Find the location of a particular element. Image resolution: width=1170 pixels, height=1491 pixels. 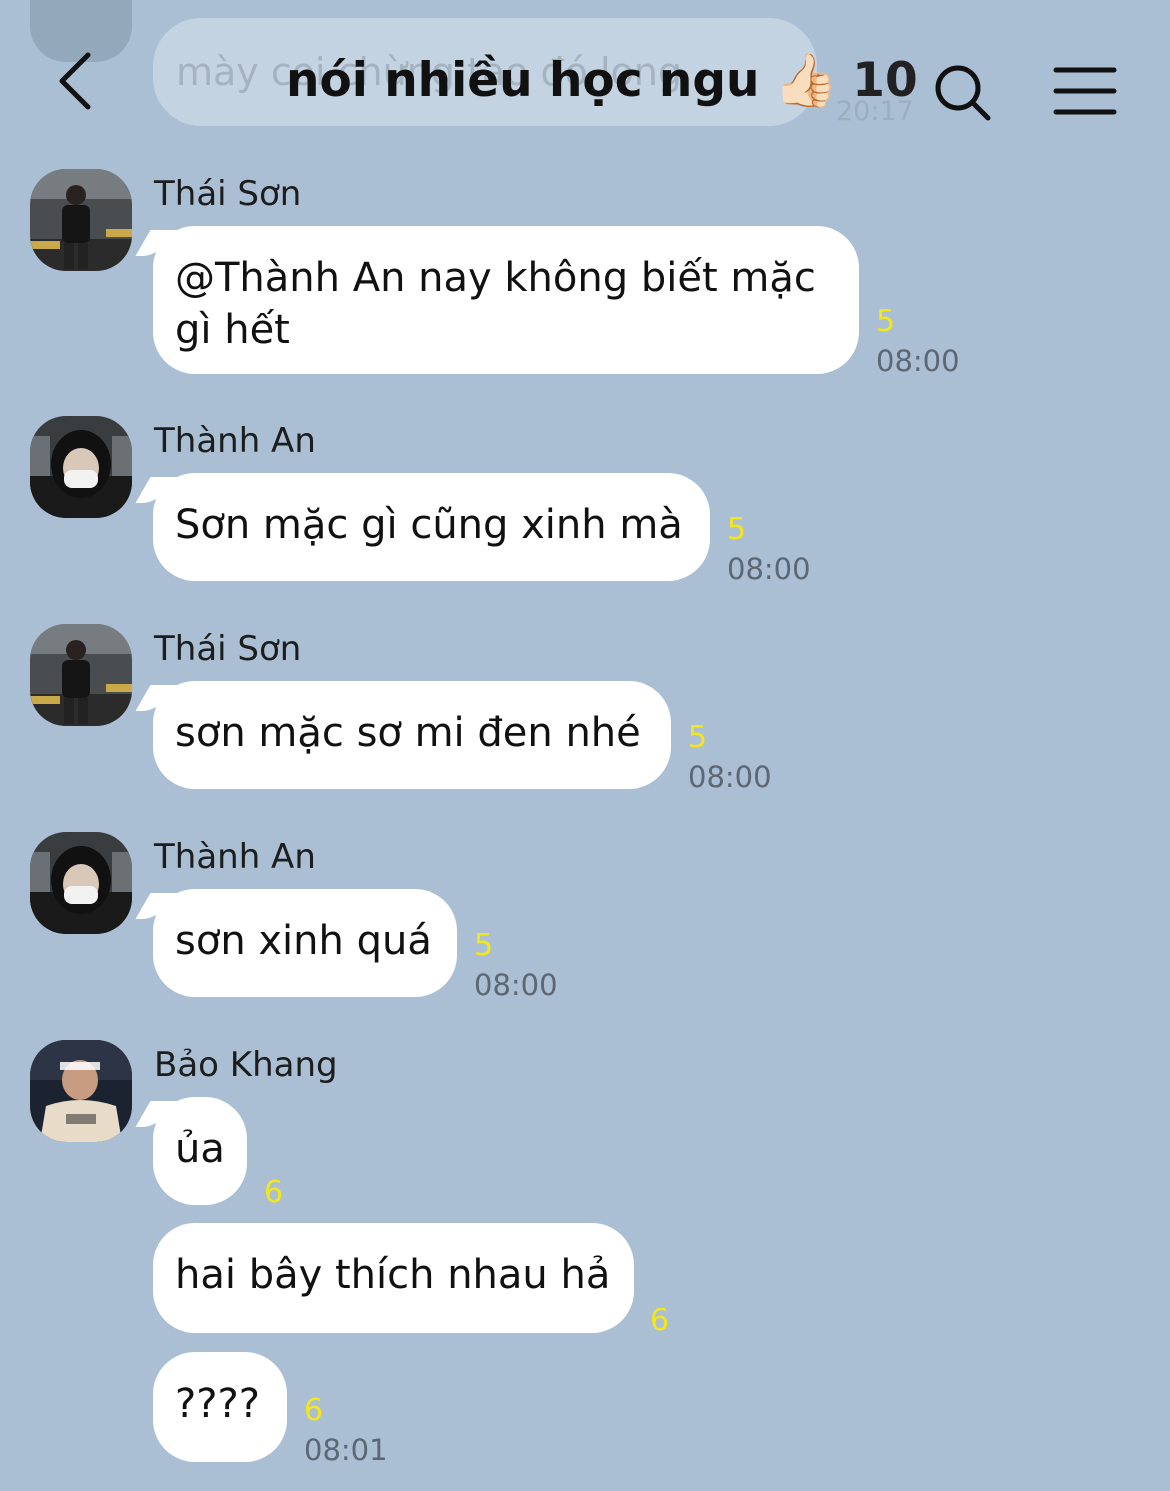

message-bubble: sơn mặc sơ mi đen nhé is located at coordinates (412, 735).